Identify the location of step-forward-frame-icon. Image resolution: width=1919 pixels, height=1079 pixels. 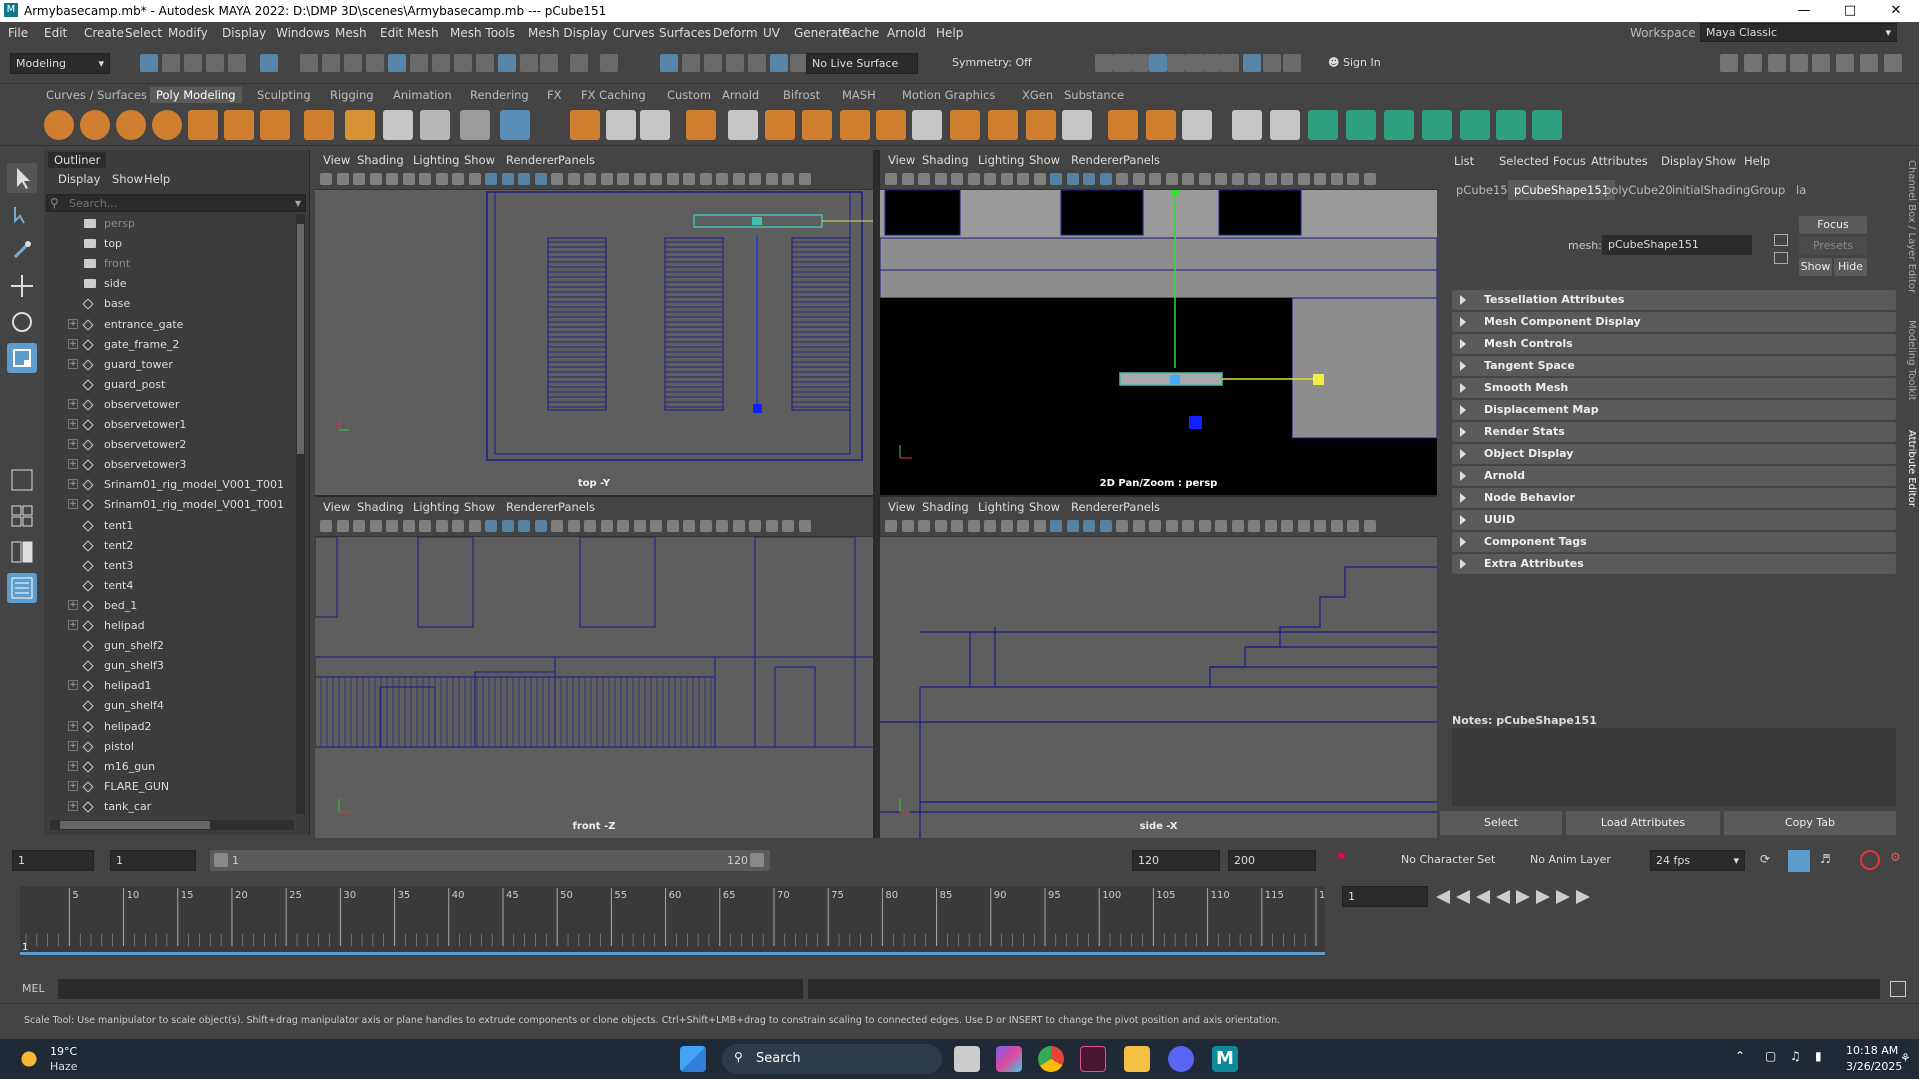
(1543, 897).